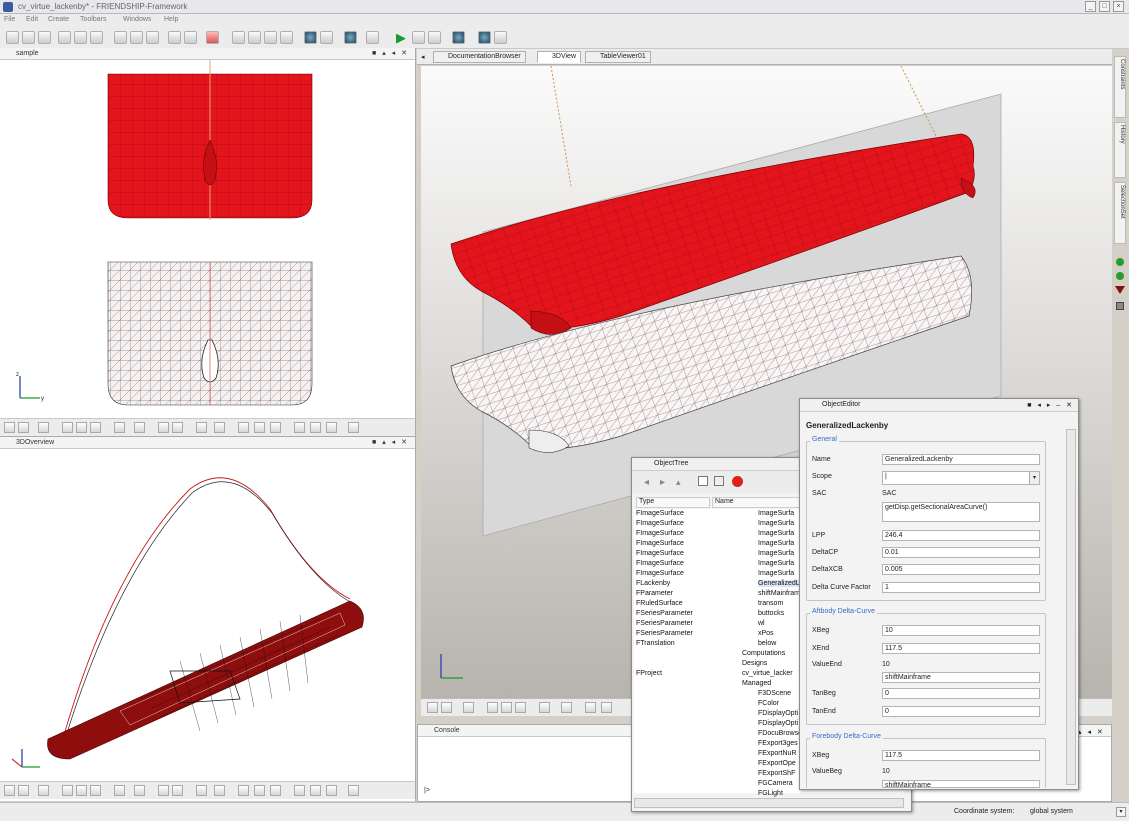  I want to click on maximize-button: □, so click(1104, 6).